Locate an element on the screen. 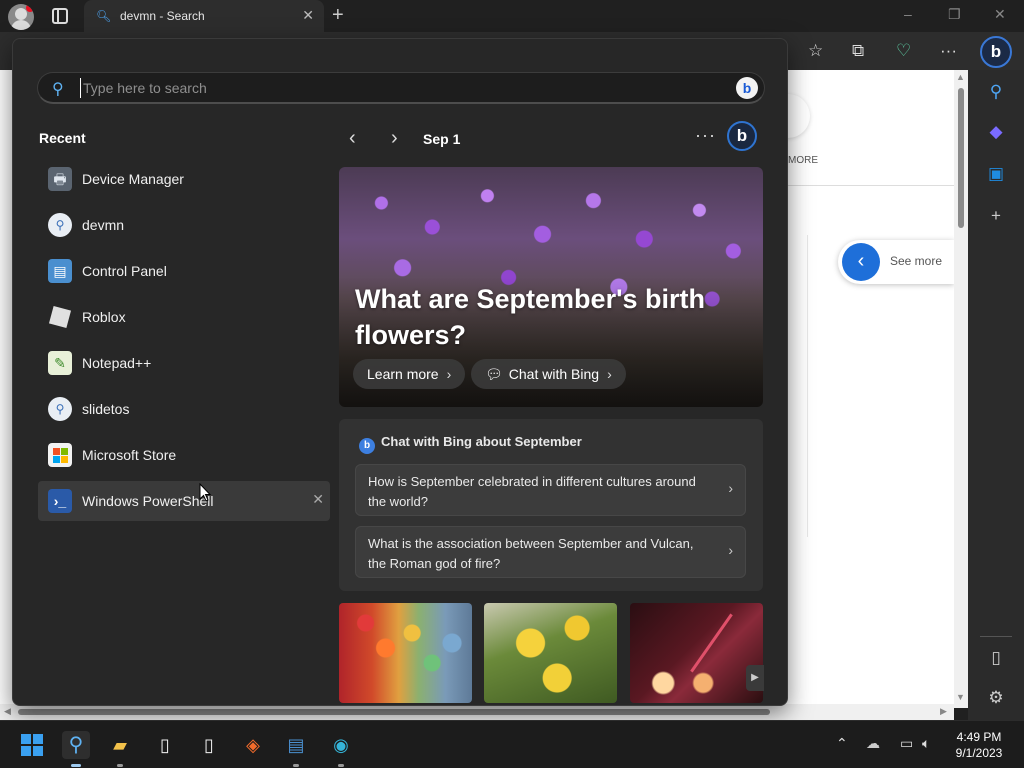  collections-icon: ⧉ is located at coordinates (858, 51).